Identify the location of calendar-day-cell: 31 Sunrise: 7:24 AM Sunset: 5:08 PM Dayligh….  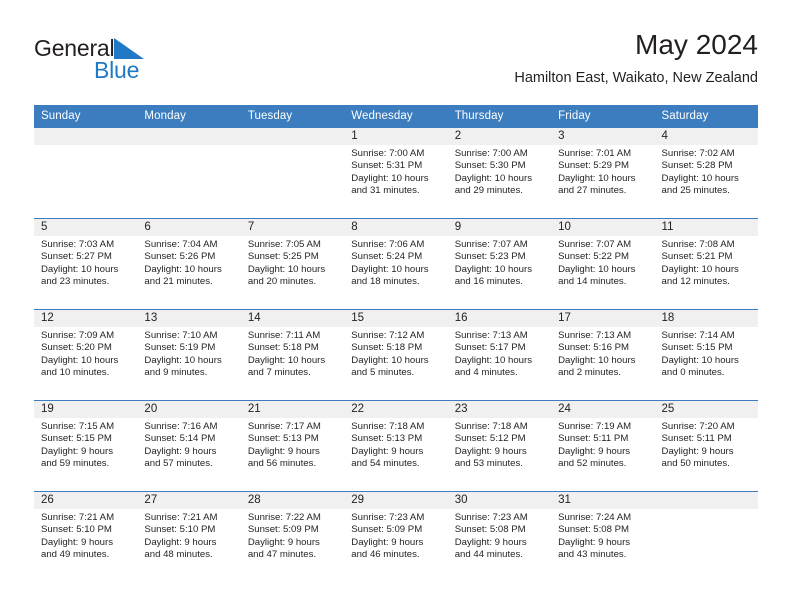
(603, 536).